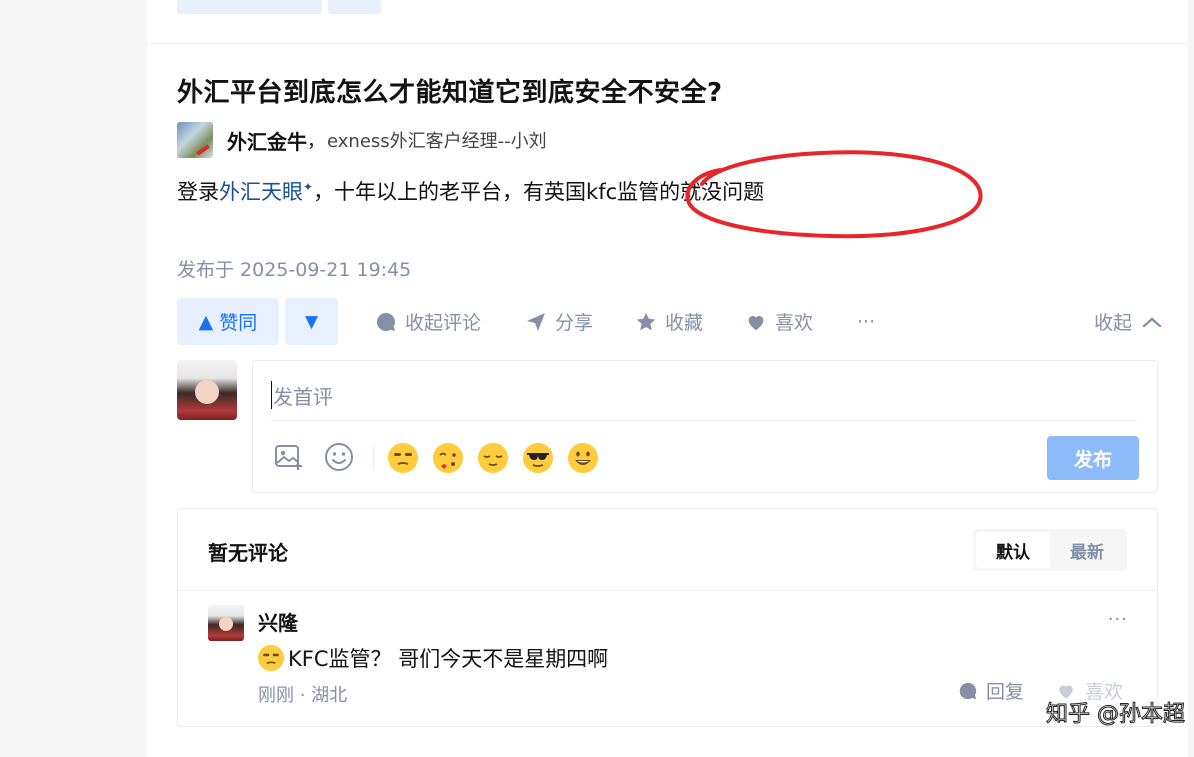  What do you see at coordinates (574, 323) in the screenshot?
I see `share-label: 分享` at bounding box center [574, 323].